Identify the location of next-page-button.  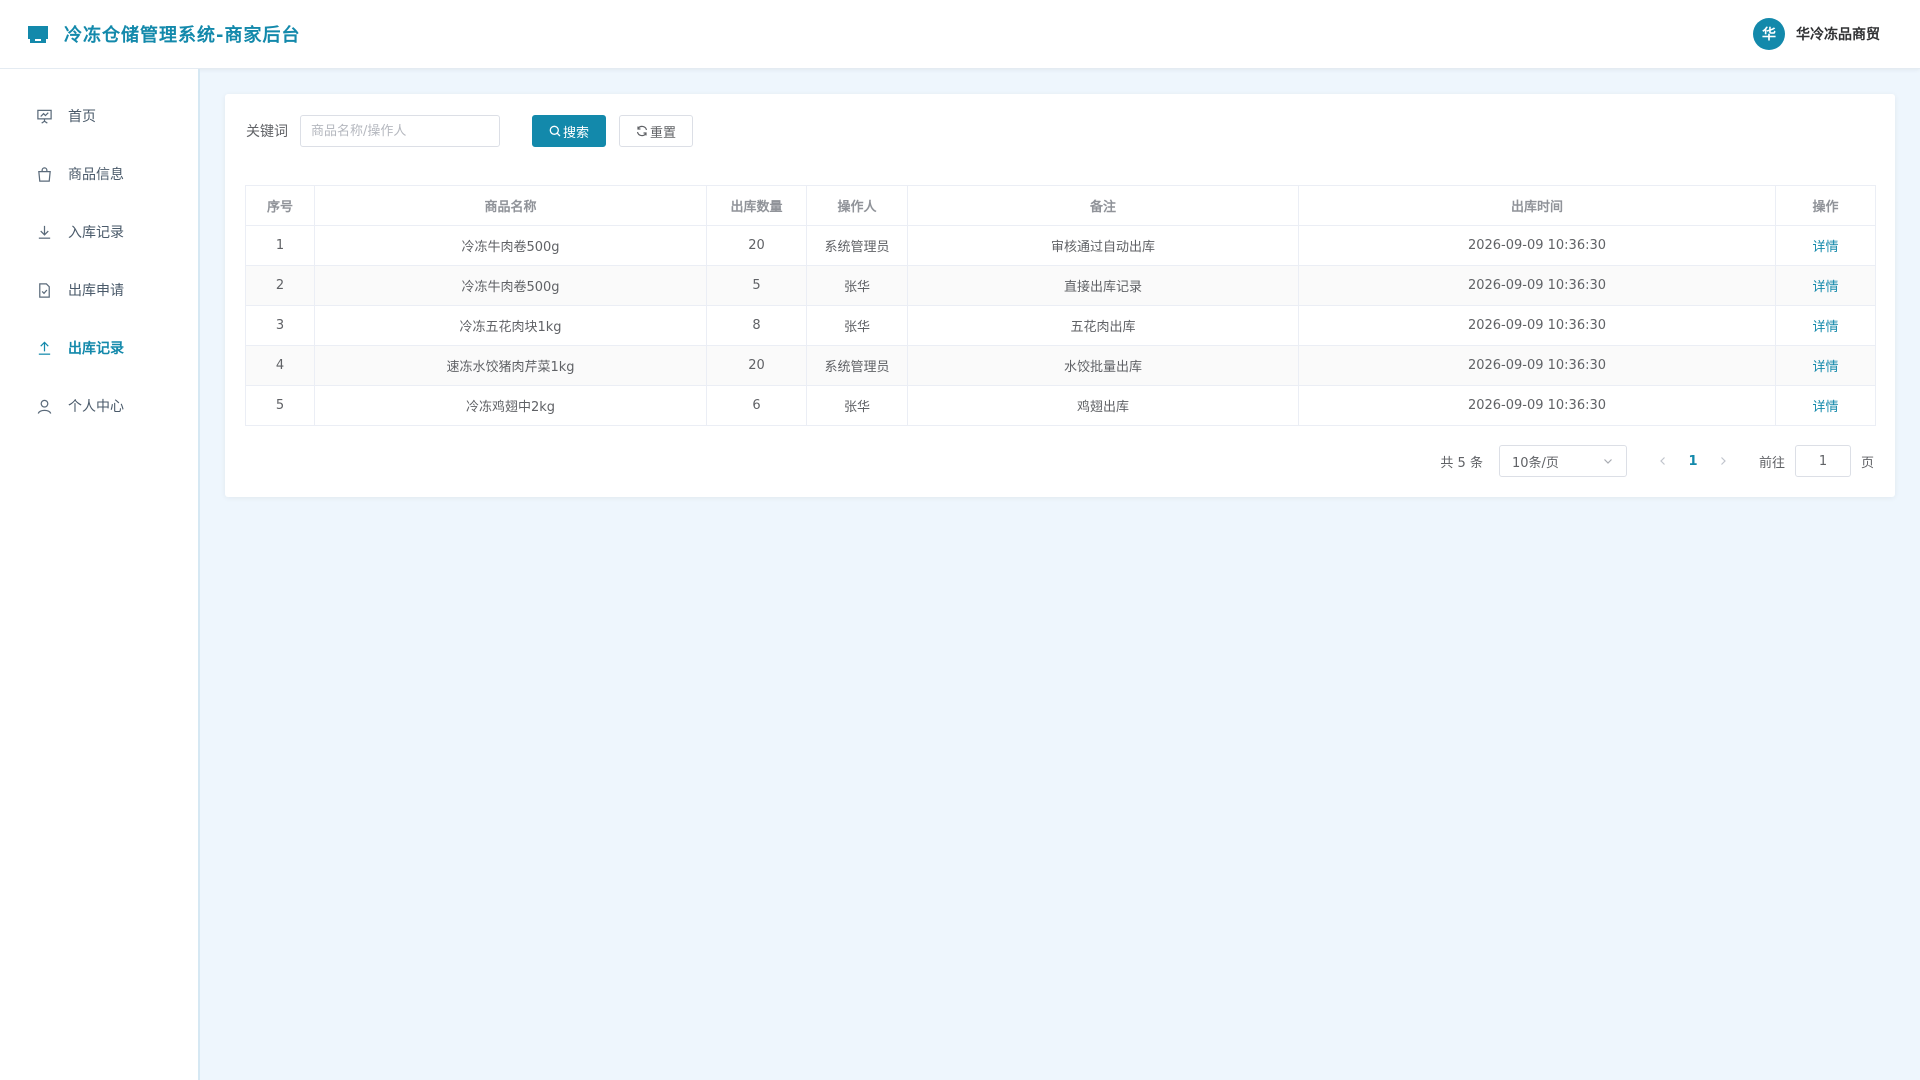
(1723, 461).